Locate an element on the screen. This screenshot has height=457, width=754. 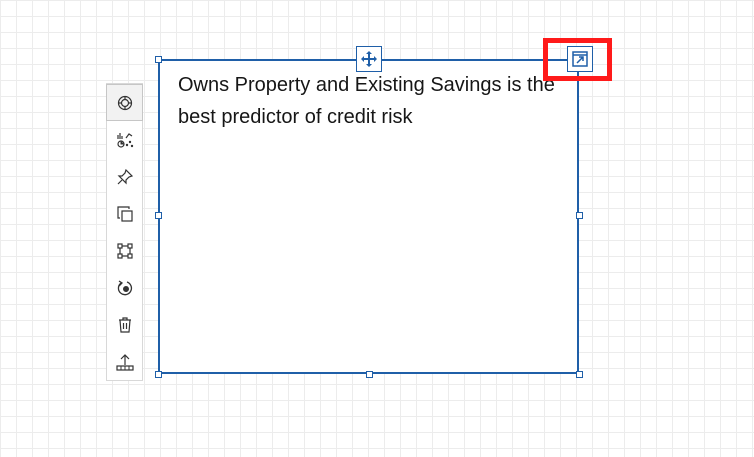
trash-icon is located at coordinates (124, 324).